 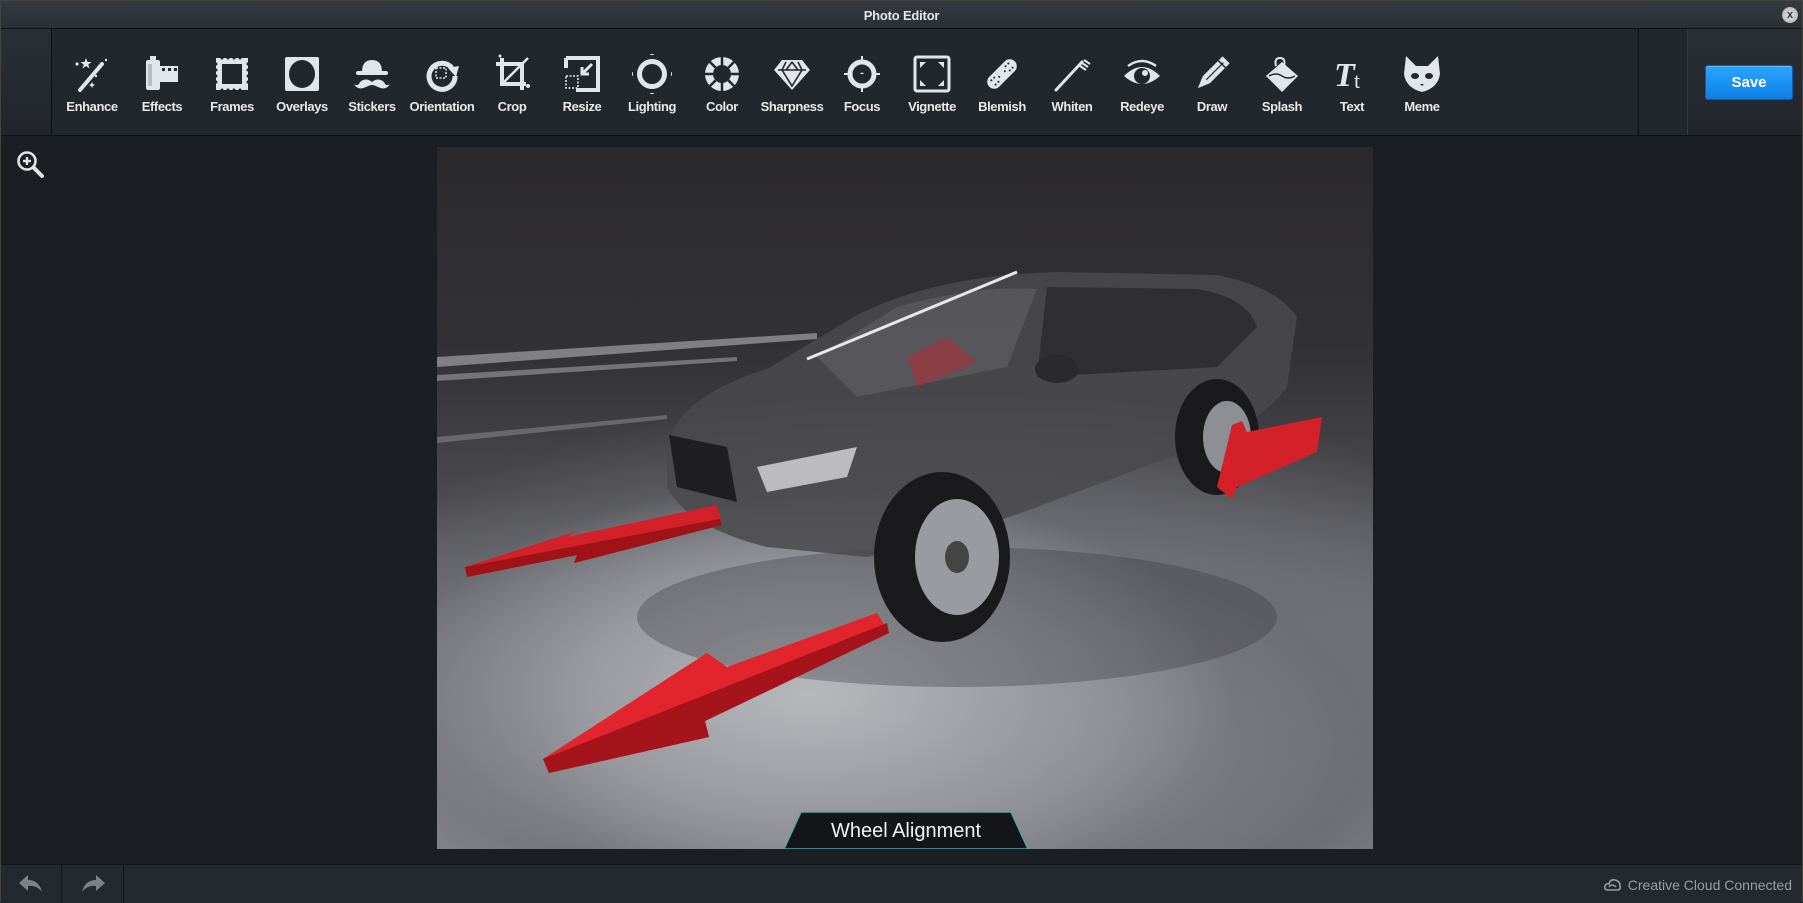 What do you see at coordinates (862, 74) in the screenshot?
I see `crosshair-icon` at bounding box center [862, 74].